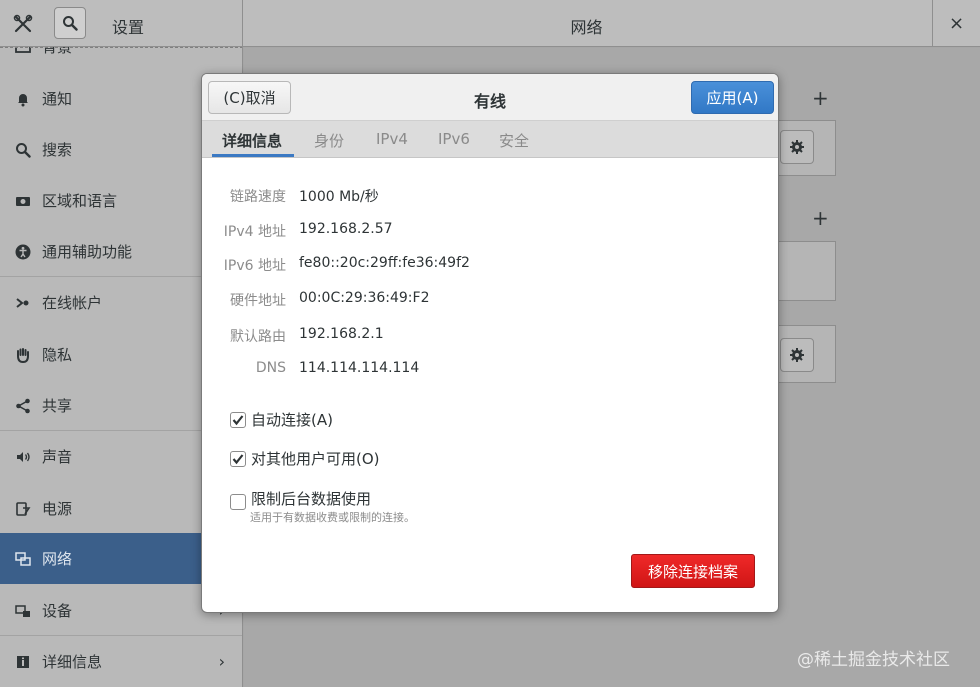 The width and height of the screenshot is (980, 687). Describe the element at coordinates (87, 252) in the screenshot. I see `sidebar-item-label: 通用辅助功能` at that location.